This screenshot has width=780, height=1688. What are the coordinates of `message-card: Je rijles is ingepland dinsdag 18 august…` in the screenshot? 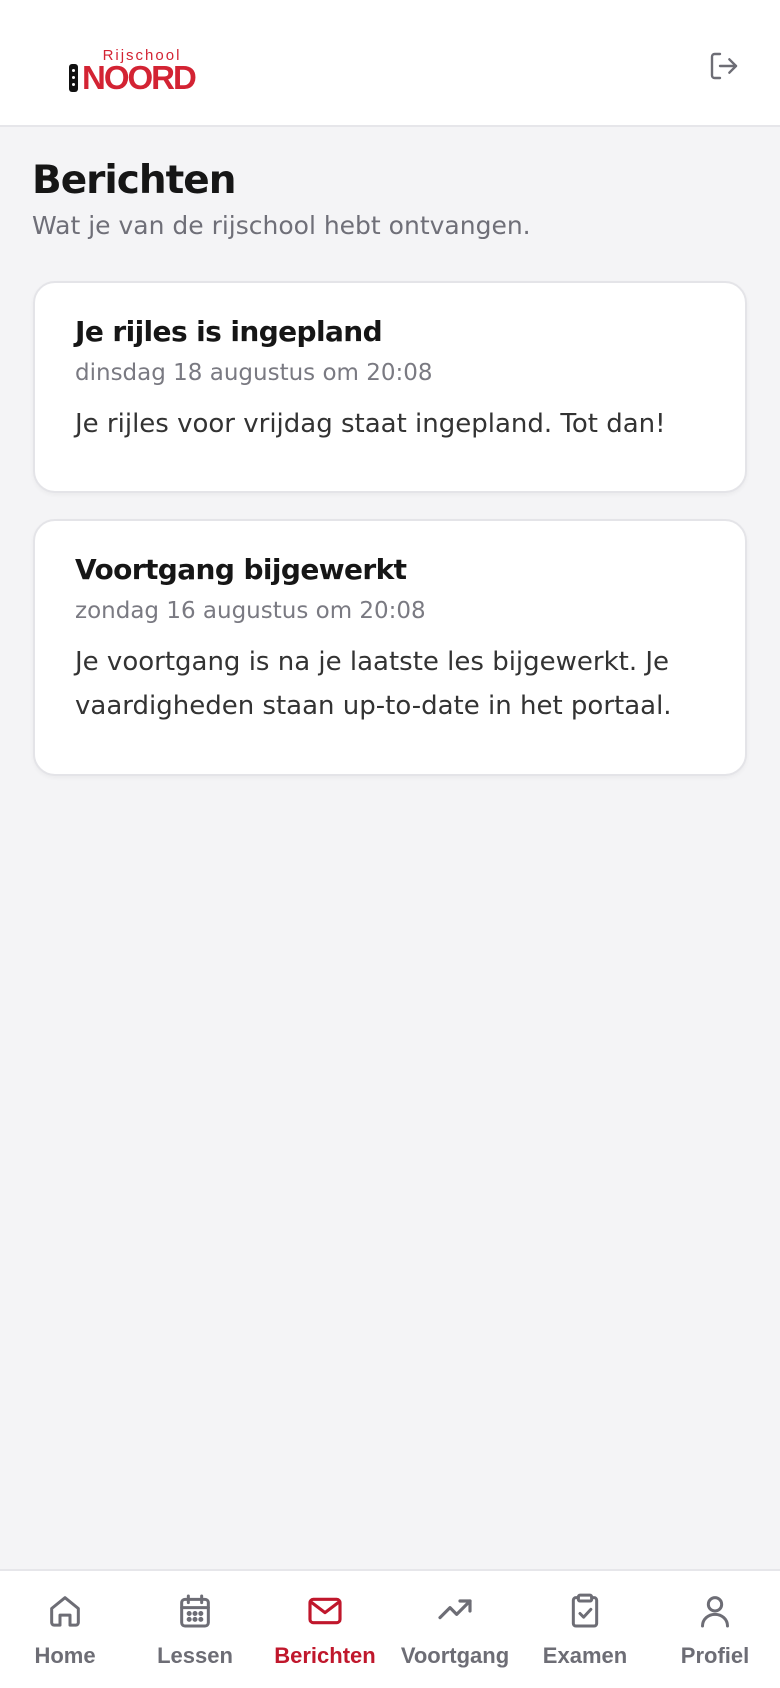 It's located at (390, 387).